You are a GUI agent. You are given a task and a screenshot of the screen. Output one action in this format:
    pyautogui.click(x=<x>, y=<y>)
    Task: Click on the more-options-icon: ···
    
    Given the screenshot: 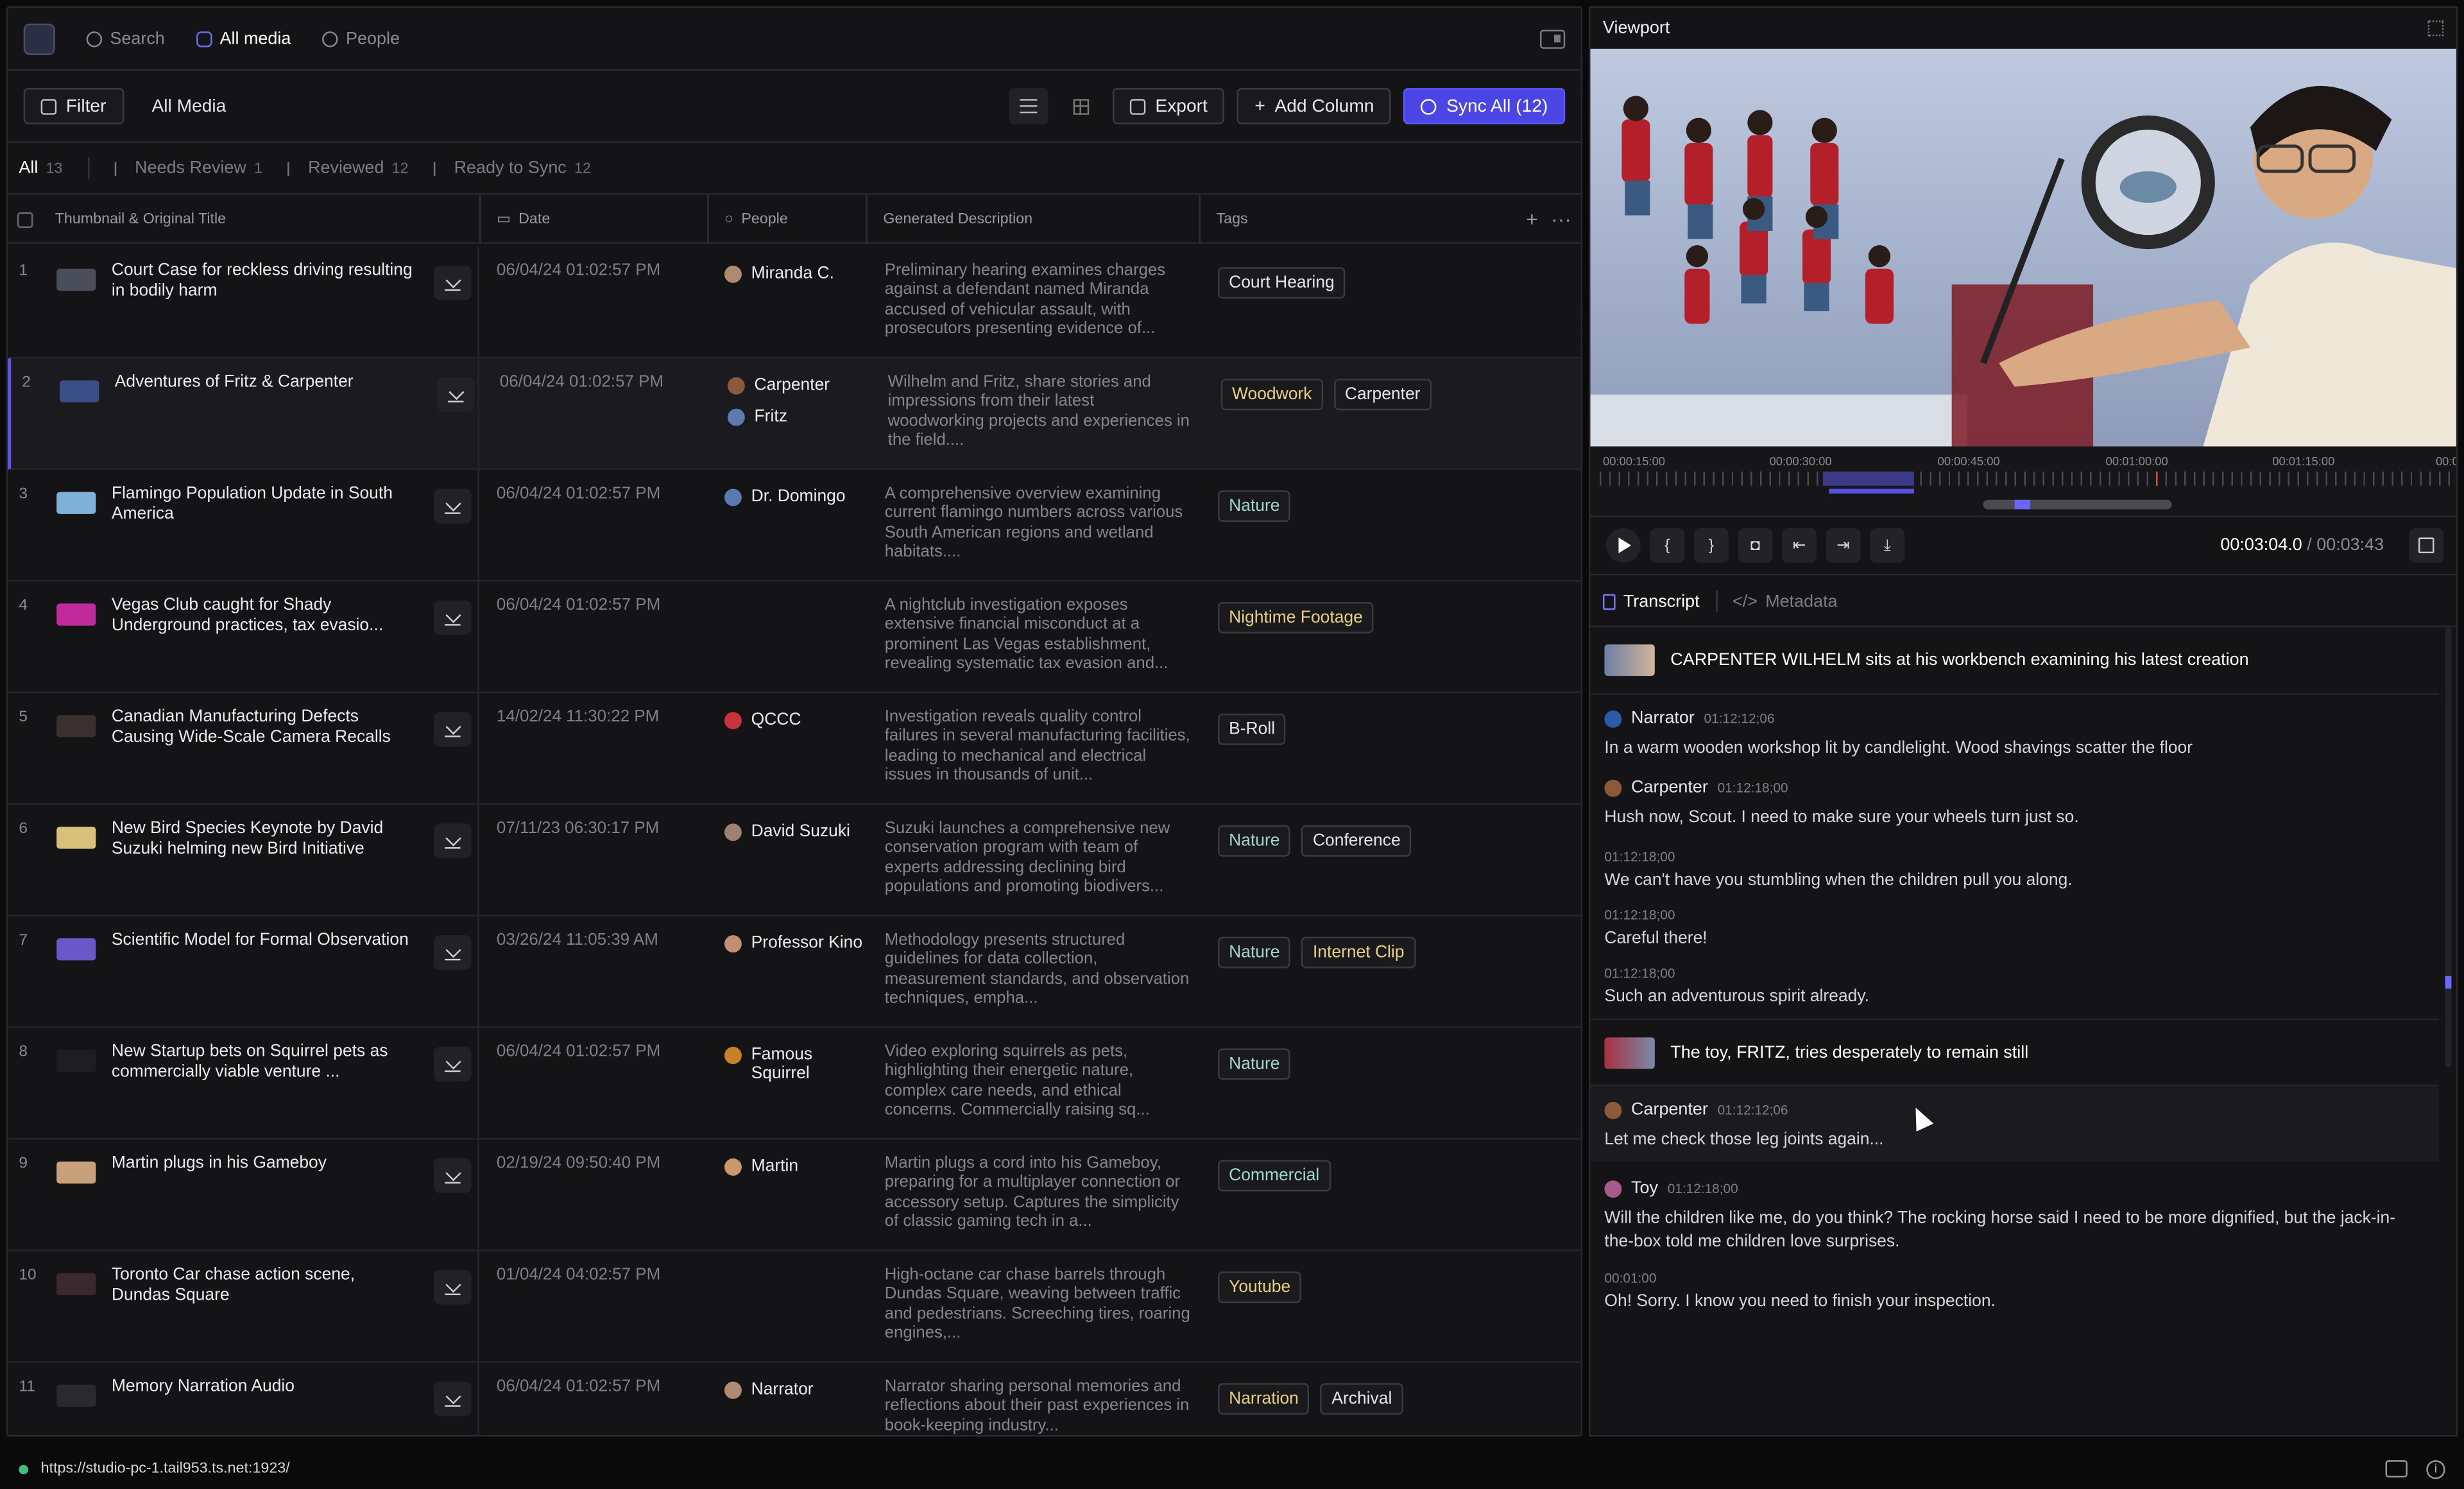 What is the action you would take?
    pyautogui.click(x=1561, y=220)
    